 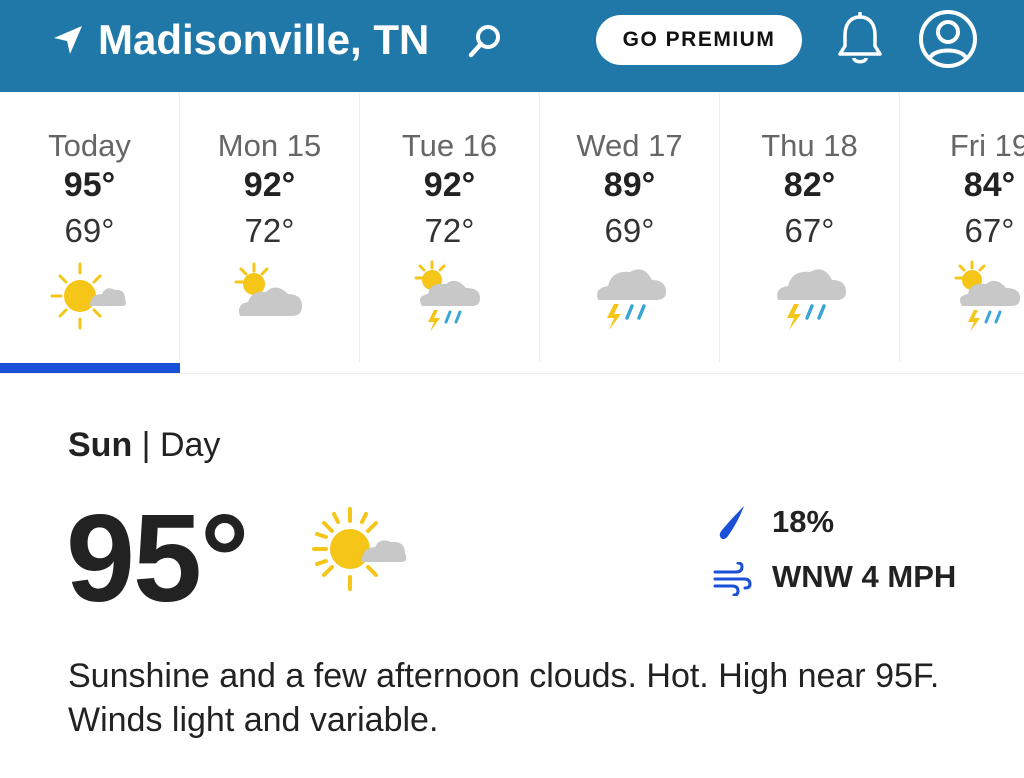 I want to click on raindrop-icon, so click(x=731, y=523).